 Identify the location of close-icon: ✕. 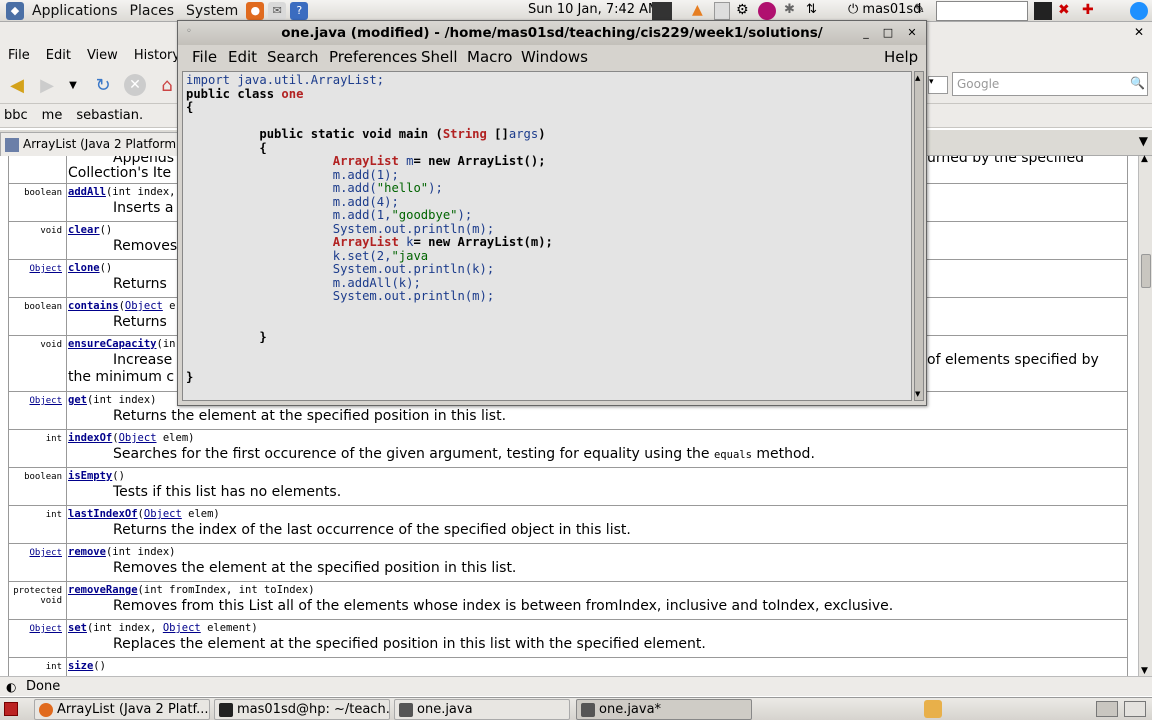
(912, 33).